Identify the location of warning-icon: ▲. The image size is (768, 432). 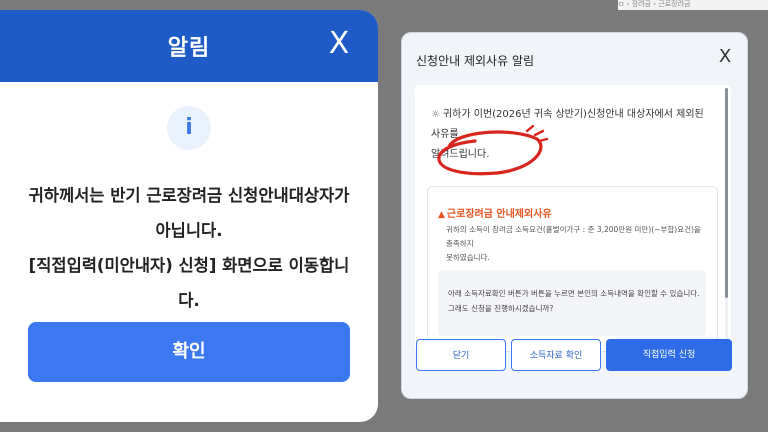
(441, 215).